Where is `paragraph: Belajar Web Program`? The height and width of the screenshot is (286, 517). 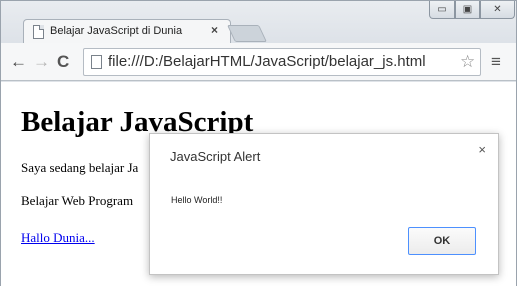 paragraph: Belajar Web Program is located at coordinates (77, 200).